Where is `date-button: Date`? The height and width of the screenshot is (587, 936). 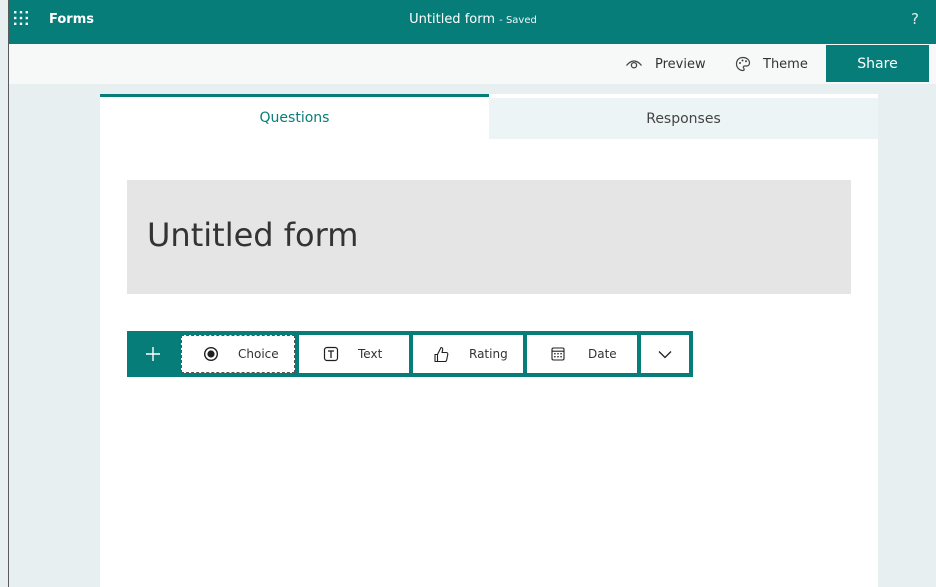 date-button: Date is located at coordinates (582, 354).